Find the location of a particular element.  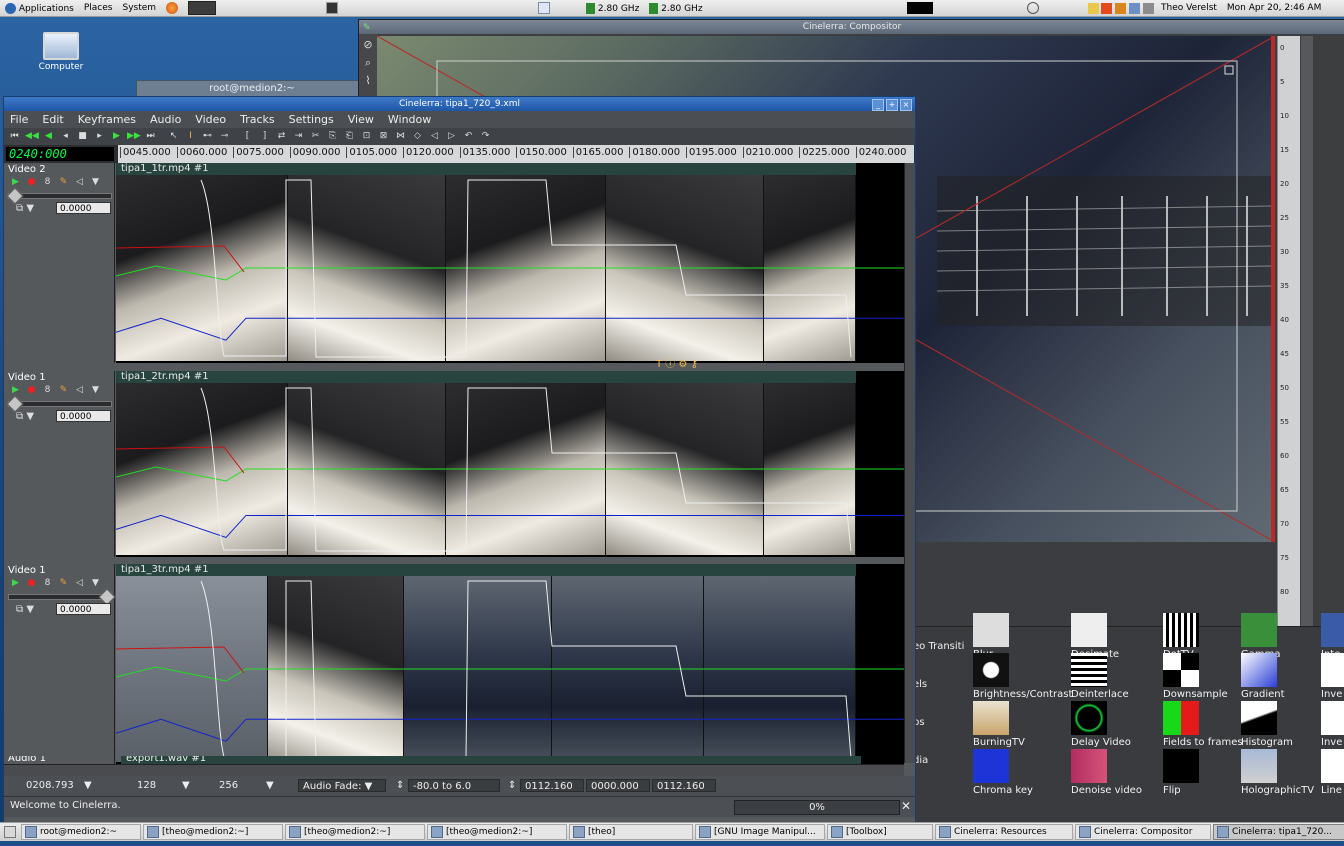

cut-icon: ✂ is located at coordinates (315, 136).